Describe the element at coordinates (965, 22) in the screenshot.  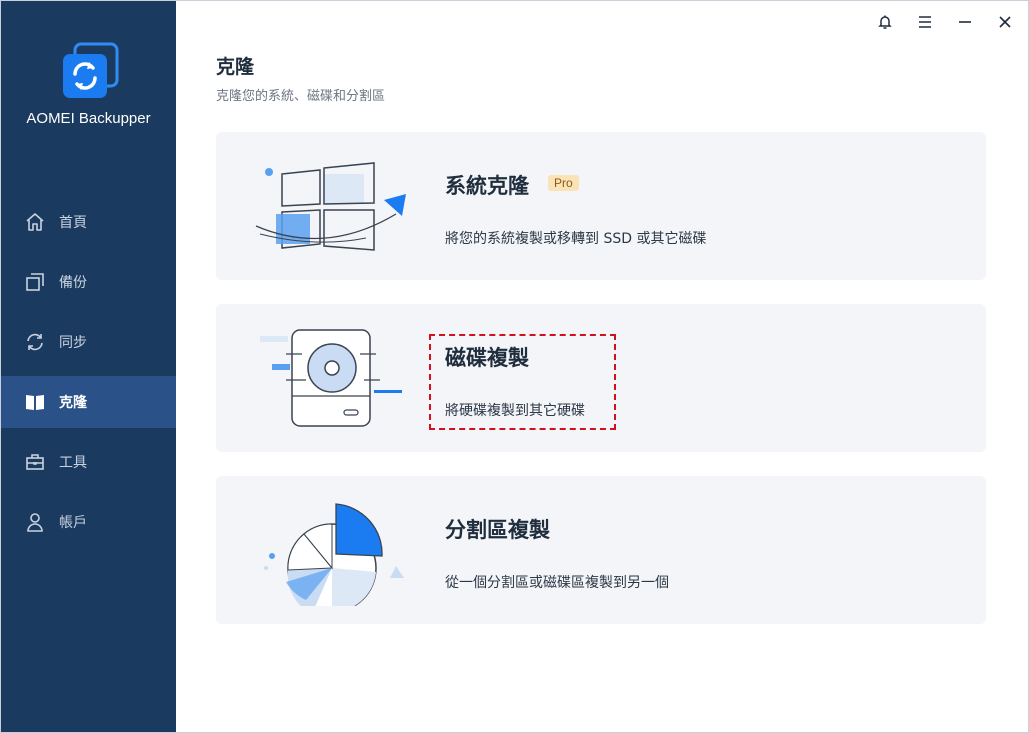
I see `minimize-icon` at that location.